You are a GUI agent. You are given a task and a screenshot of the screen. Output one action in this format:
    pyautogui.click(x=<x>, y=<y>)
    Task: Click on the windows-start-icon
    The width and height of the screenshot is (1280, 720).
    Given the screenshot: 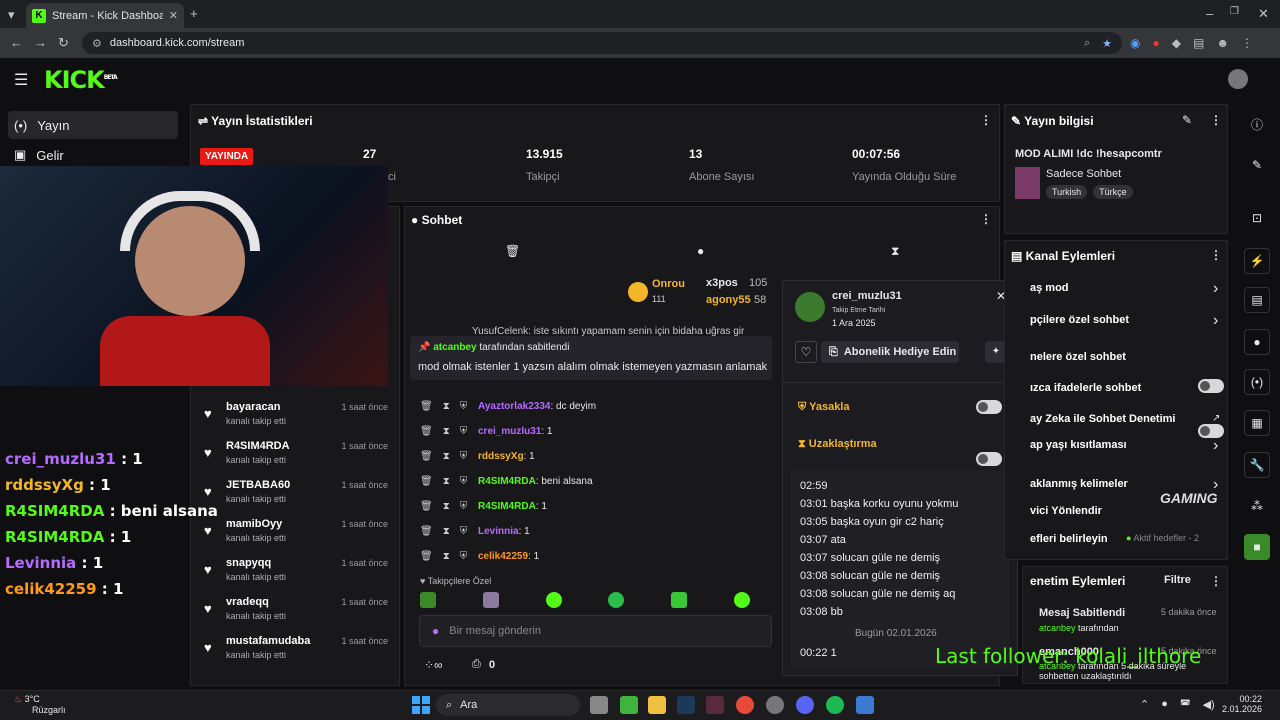 What is the action you would take?
    pyautogui.click(x=421, y=705)
    